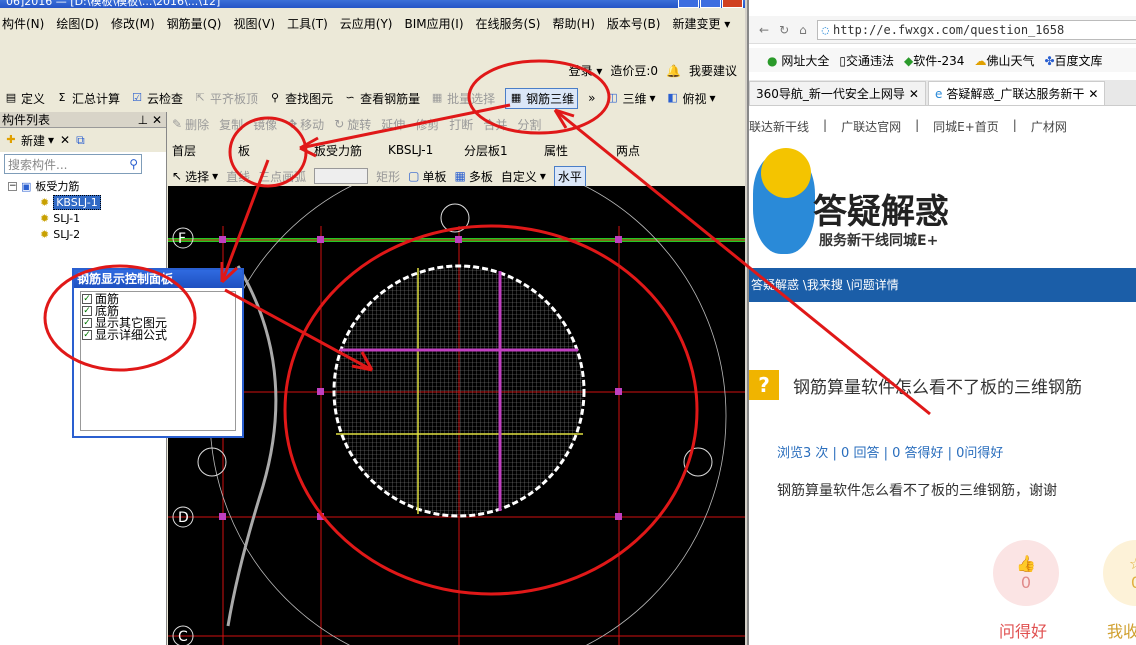  I want to click on browser-tab: 360导航_新一代安全上网导 ✕, so click(837, 93).